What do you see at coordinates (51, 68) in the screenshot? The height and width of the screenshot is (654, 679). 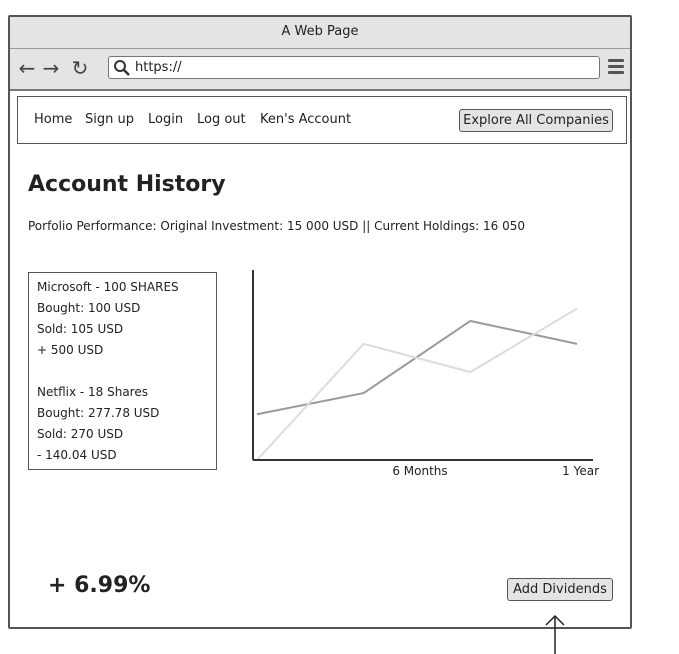 I see `forward-arrow-icon: →` at bounding box center [51, 68].